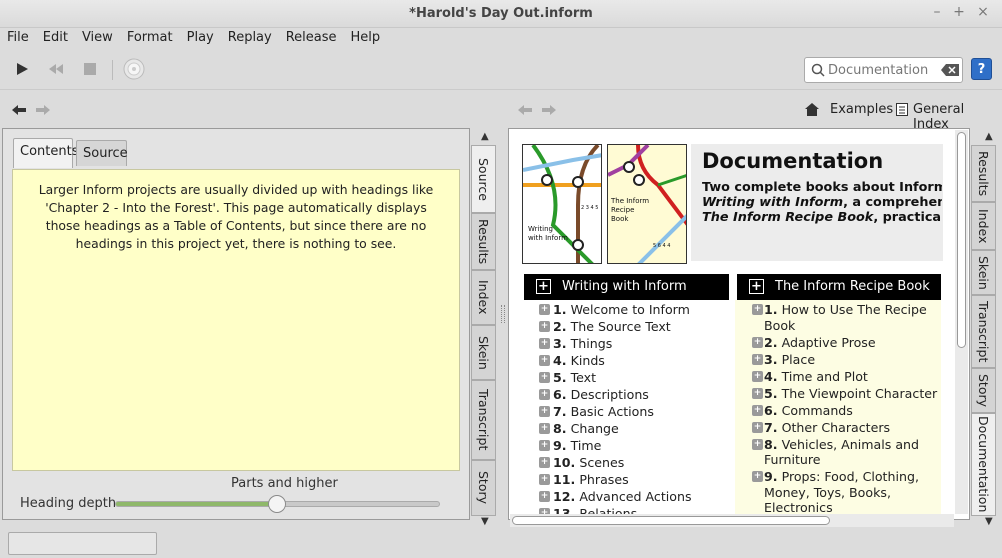 This screenshot has height=558, width=1002. What do you see at coordinates (562, 204) in the screenshot?
I see `writing-with-inform-cover: Writing with Inform 2 3 4 5` at bounding box center [562, 204].